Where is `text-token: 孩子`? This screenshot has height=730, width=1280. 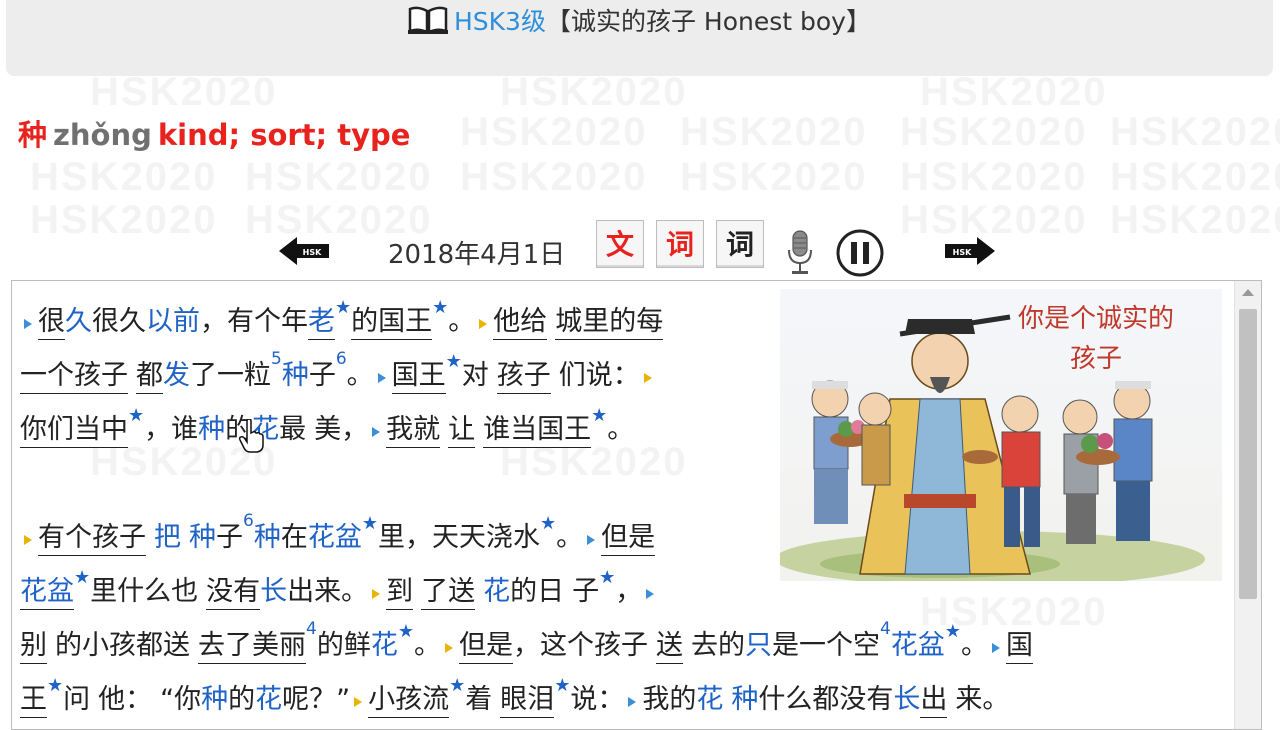
text-token: 孩子 is located at coordinates (523, 377).